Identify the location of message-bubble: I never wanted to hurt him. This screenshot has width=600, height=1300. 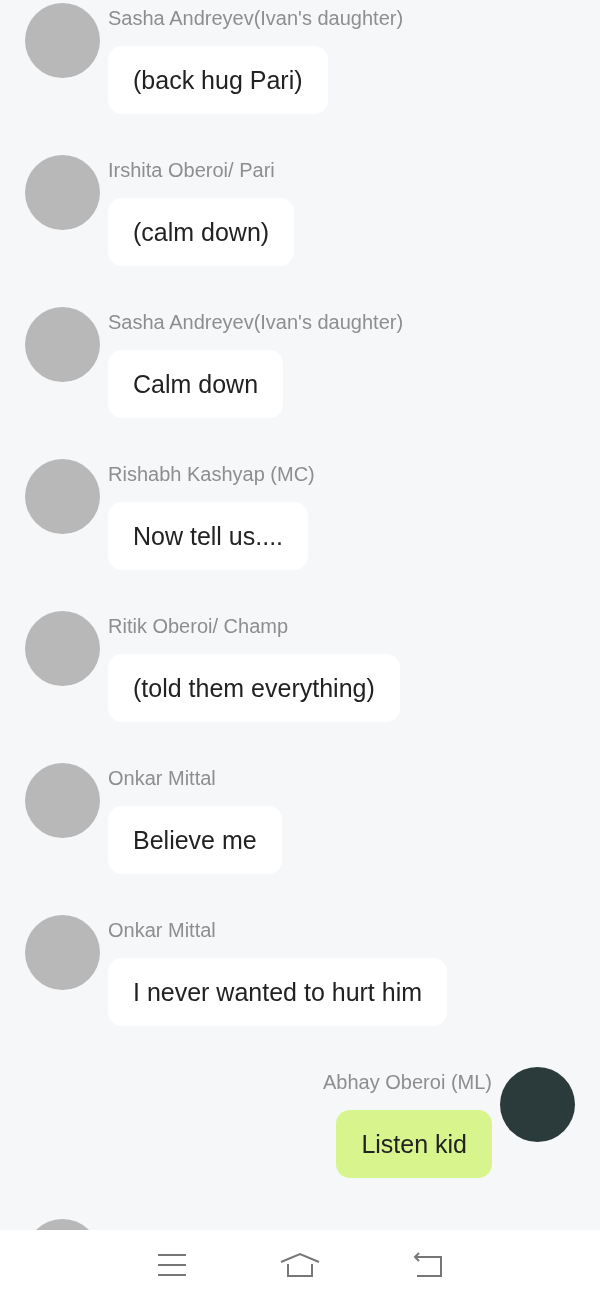
(278, 992).